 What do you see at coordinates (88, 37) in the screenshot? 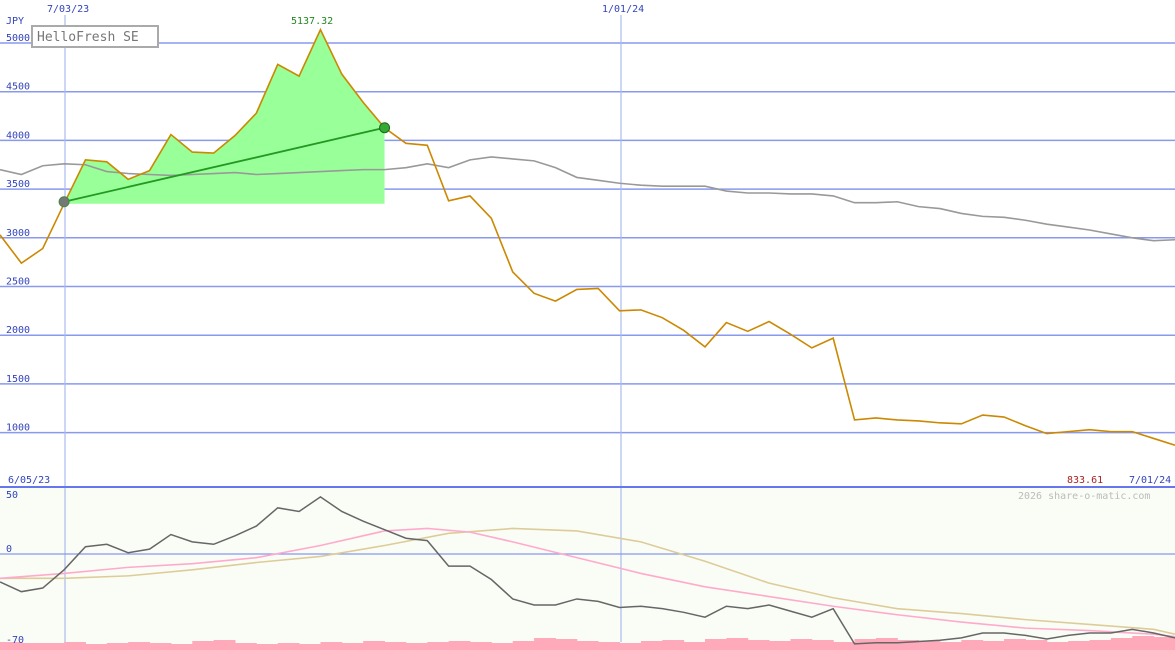
I see `chart-title: HelloFresh SE` at bounding box center [88, 37].